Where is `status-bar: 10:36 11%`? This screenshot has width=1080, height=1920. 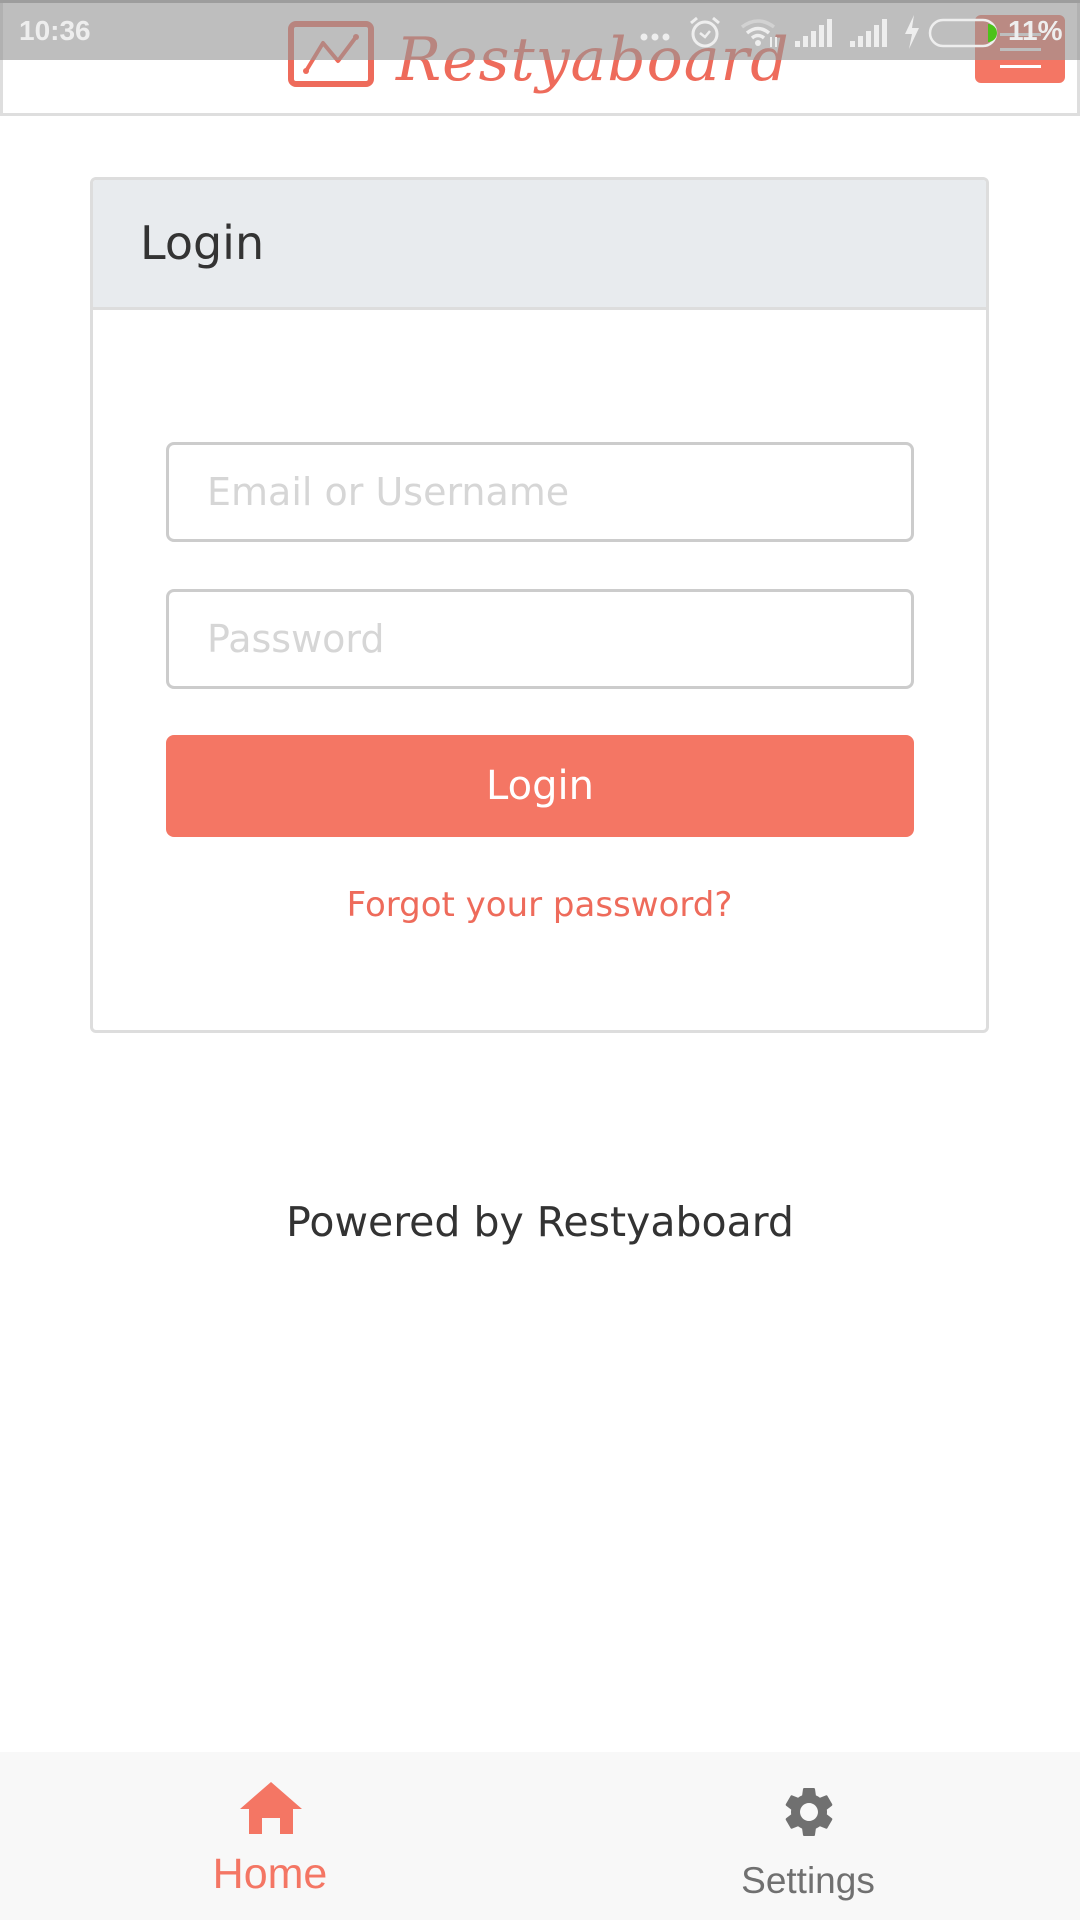
status-bar: 10:36 11% is located at coordinates (540, 30).